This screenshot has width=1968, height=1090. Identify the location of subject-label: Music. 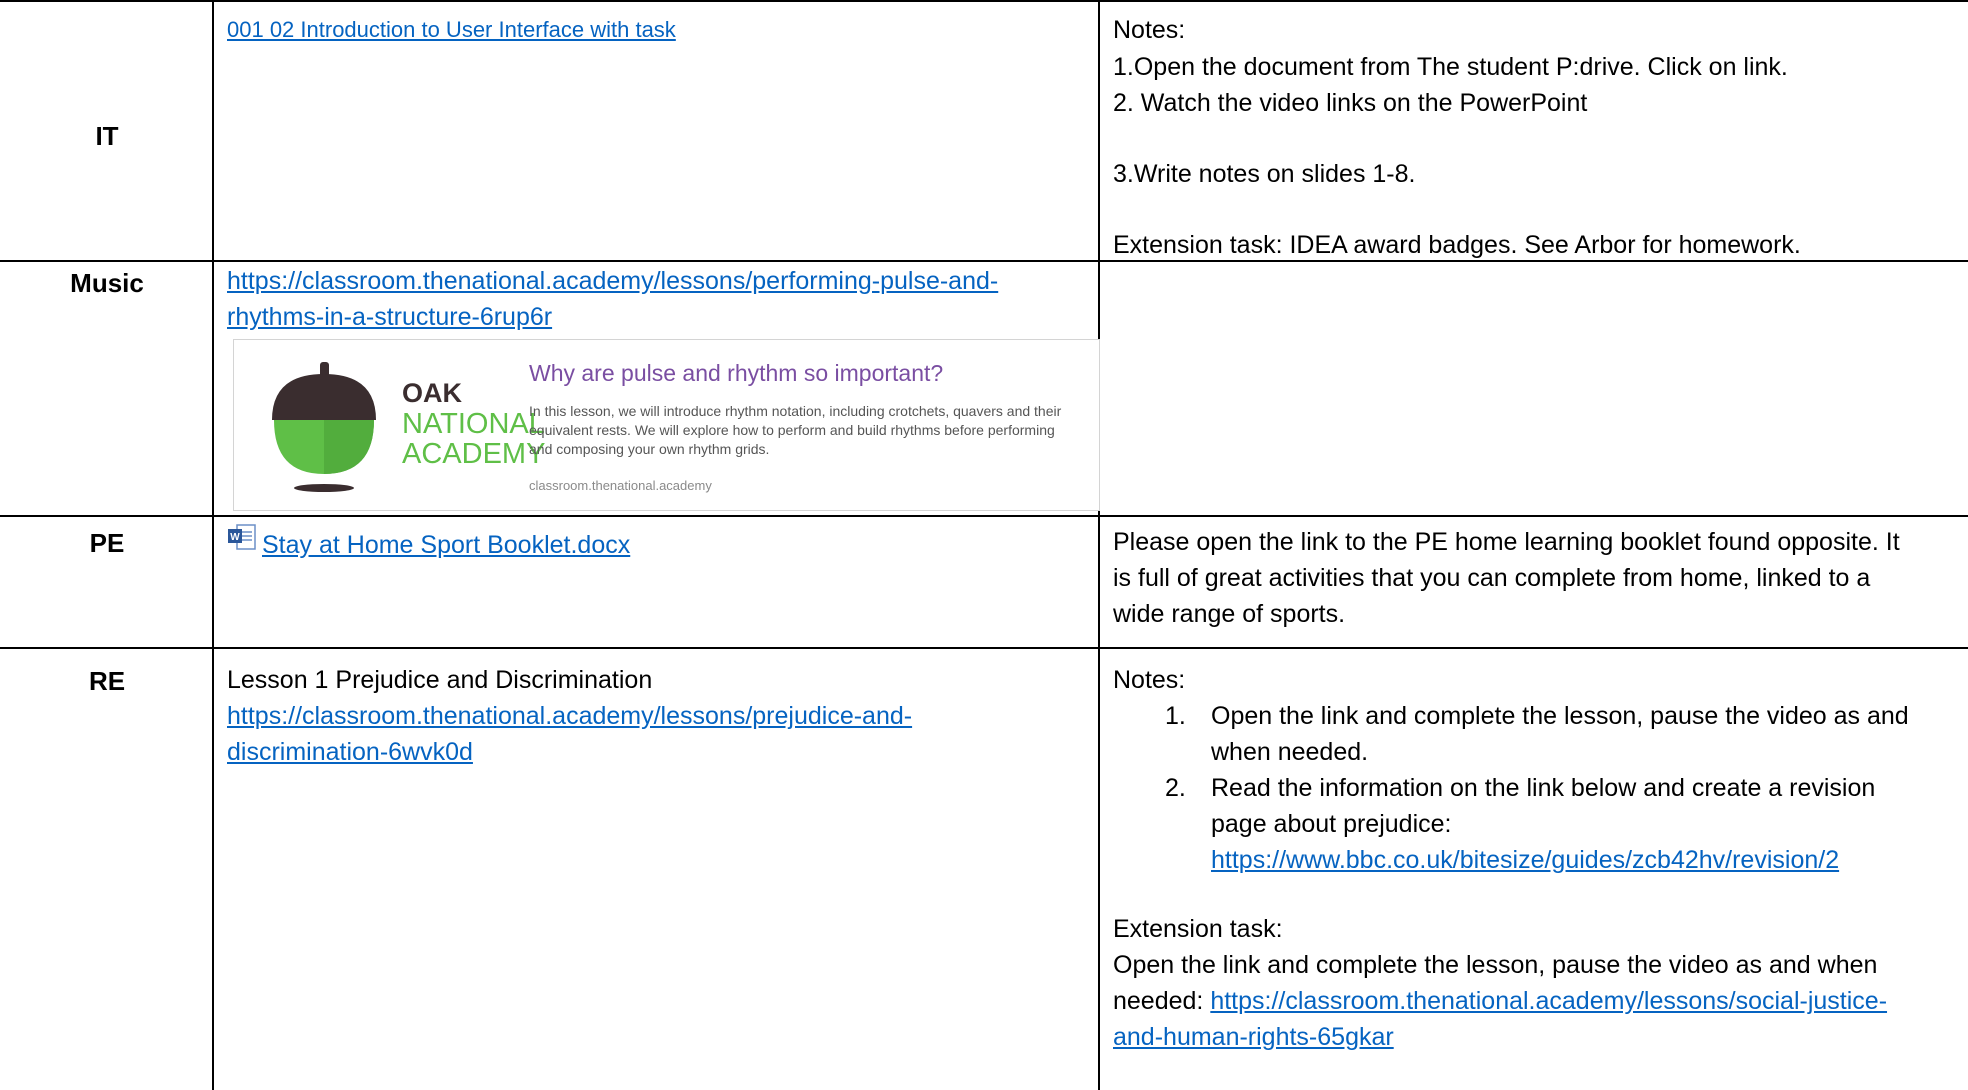
(107, 283).